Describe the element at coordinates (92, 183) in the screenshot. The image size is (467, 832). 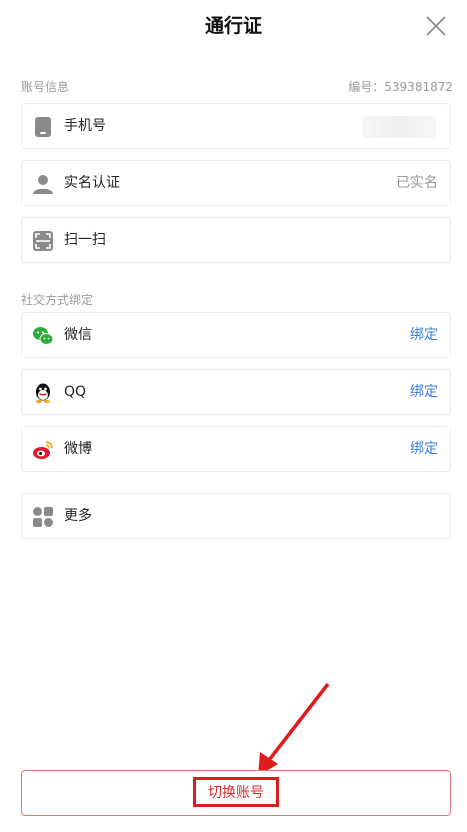
I see `realname-label: 实名认证` at that location.